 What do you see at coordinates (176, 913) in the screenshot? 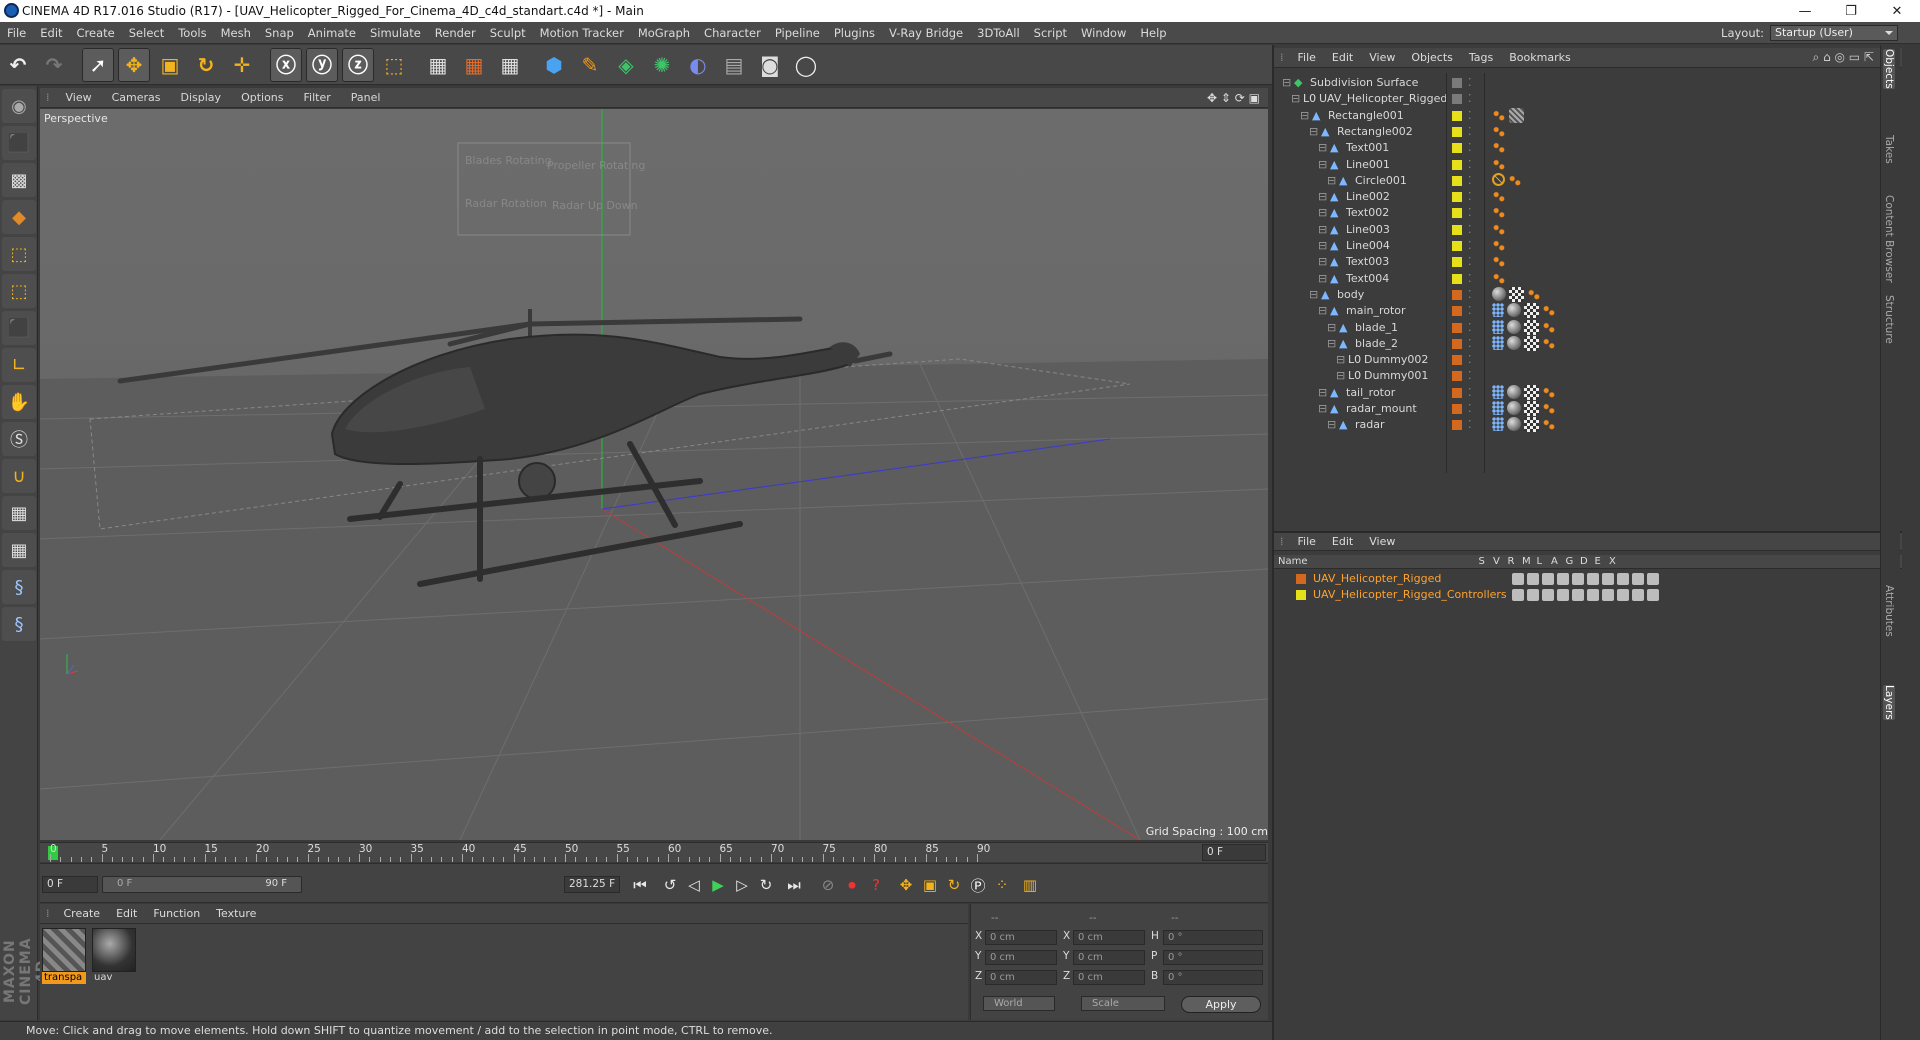
I see `material-menu-function: Function` at bounding box center [176, 913].